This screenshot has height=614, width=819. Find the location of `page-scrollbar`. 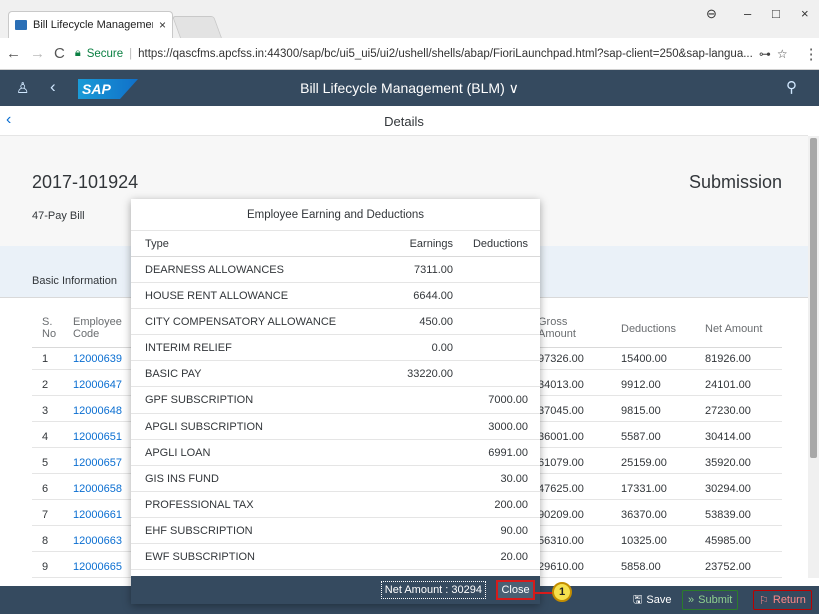

page-scrollbar is located at coordinates (813, 357).